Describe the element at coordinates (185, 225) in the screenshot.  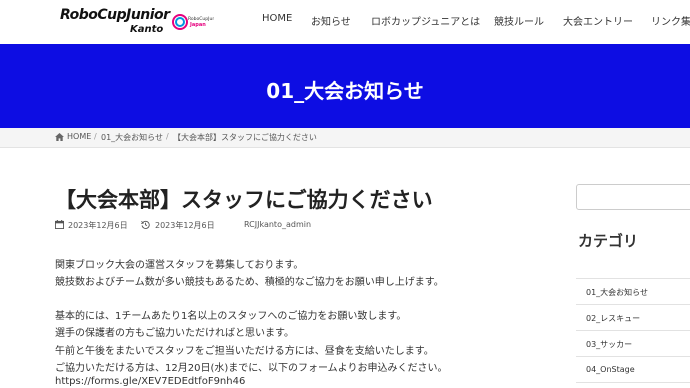
I see `post-updated-date: 2023年12月6日` at that location.